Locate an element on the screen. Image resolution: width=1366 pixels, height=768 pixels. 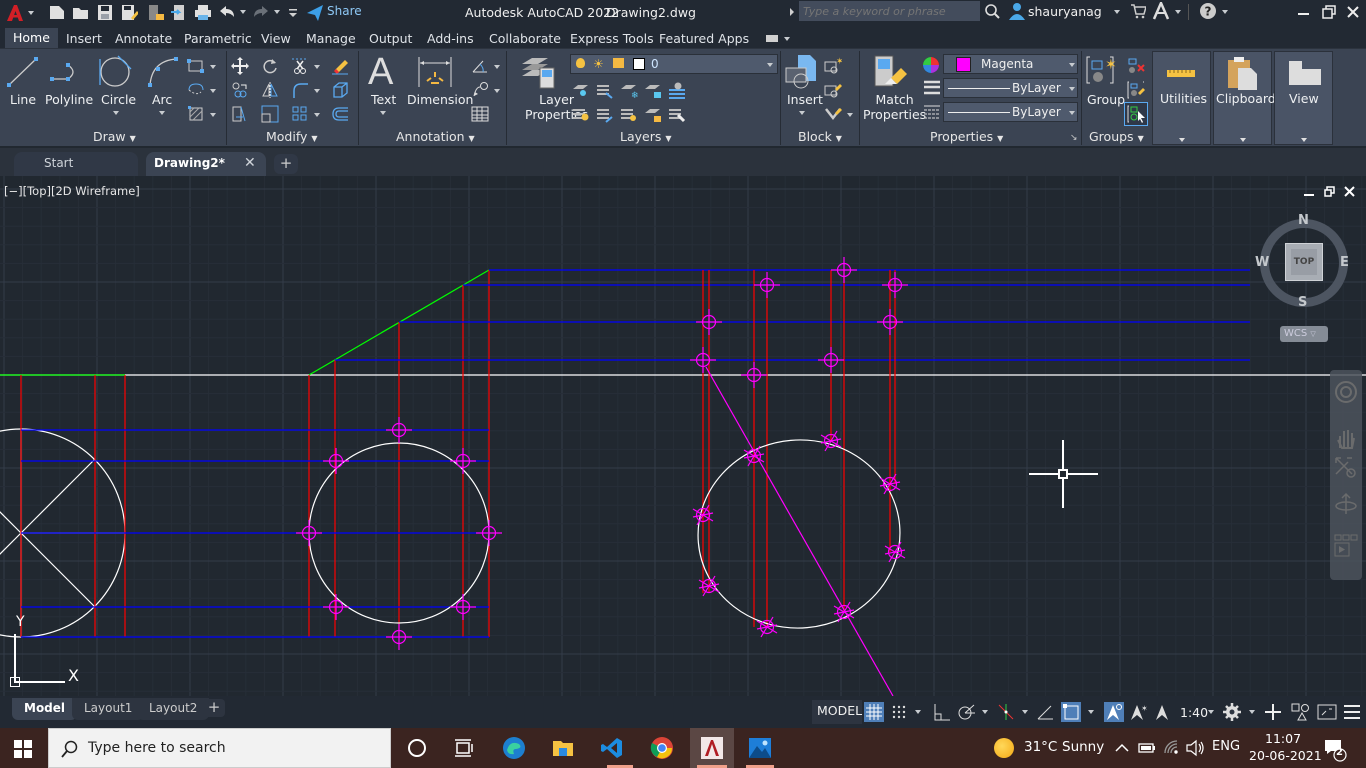
help-dropdown-icon is located at coordinates (1225, 12).